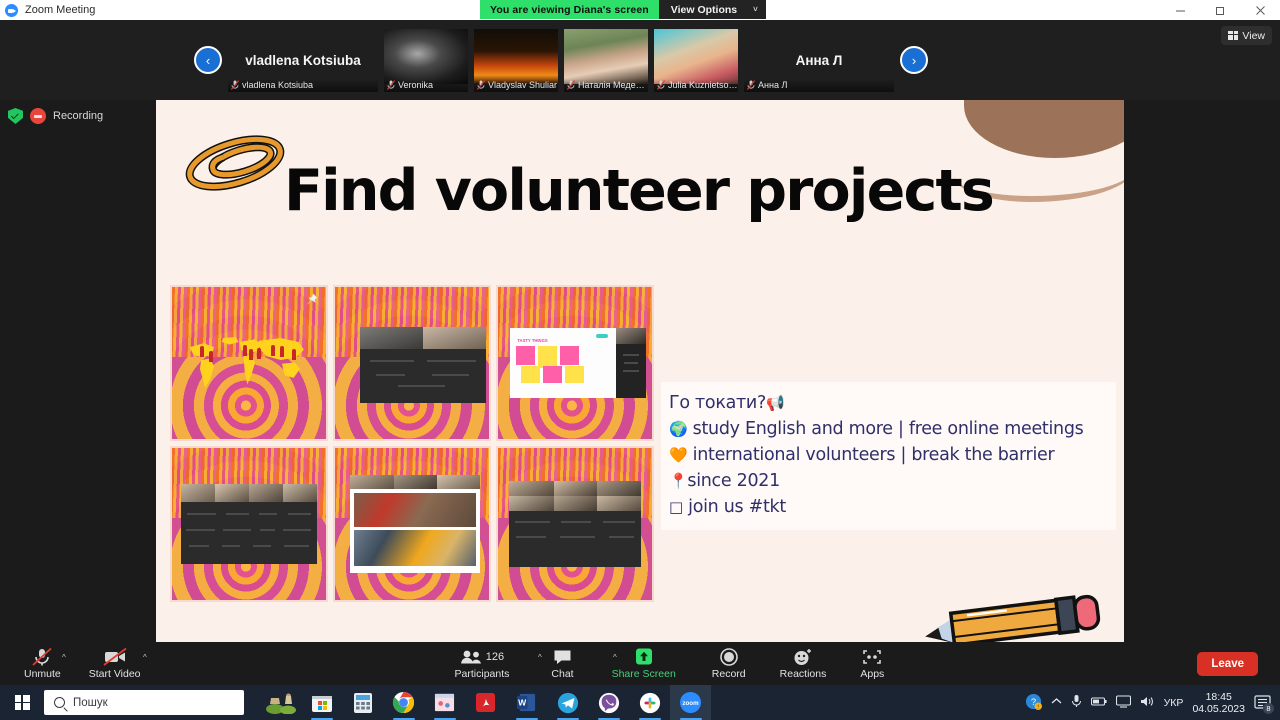  I want to click on miro-board-title: TASTY THINGS, so click(532, 341).